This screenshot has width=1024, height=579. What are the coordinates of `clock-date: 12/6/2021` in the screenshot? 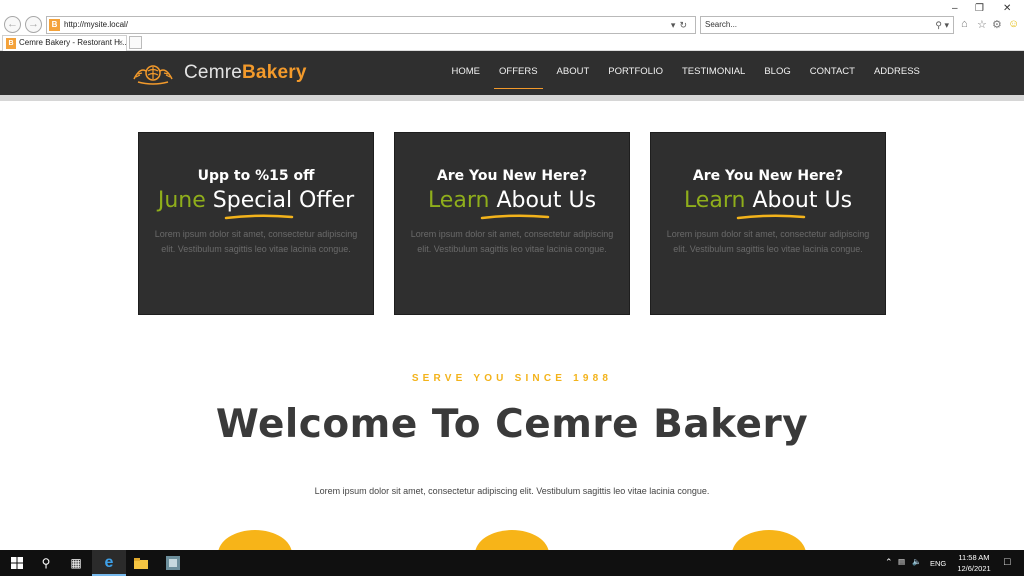 It's located at (974, 568).